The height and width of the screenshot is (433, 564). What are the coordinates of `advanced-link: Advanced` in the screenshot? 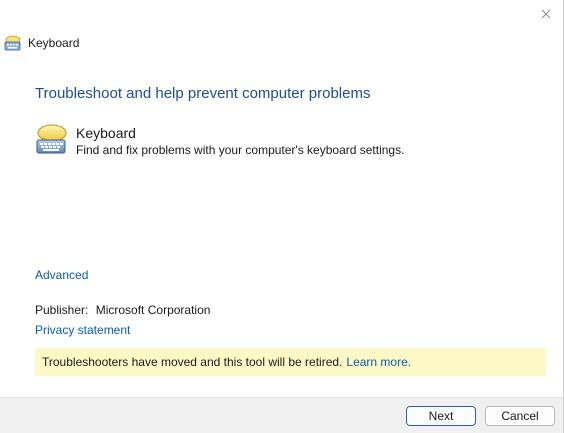 It's located at (61, 275).